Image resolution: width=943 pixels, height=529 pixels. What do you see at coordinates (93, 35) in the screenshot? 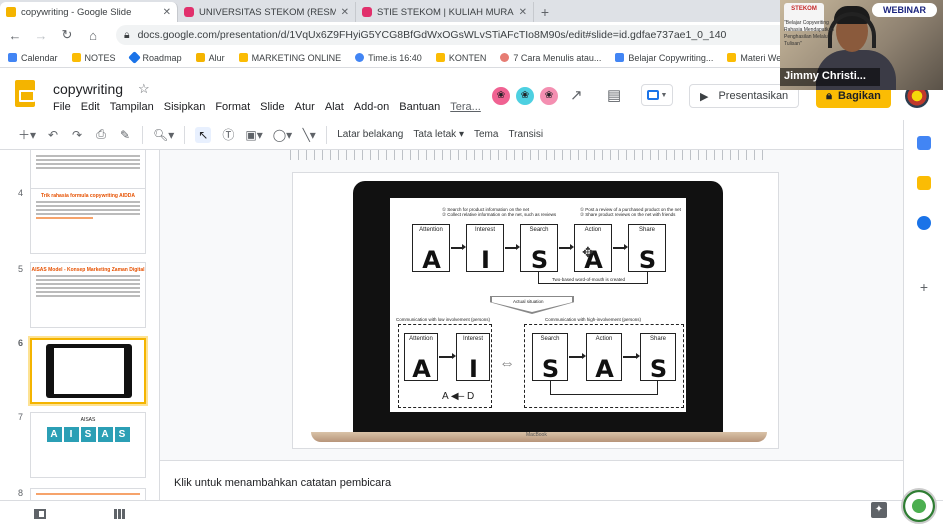
I see `home-icon: ⌂` at bounding box center [93, 35].